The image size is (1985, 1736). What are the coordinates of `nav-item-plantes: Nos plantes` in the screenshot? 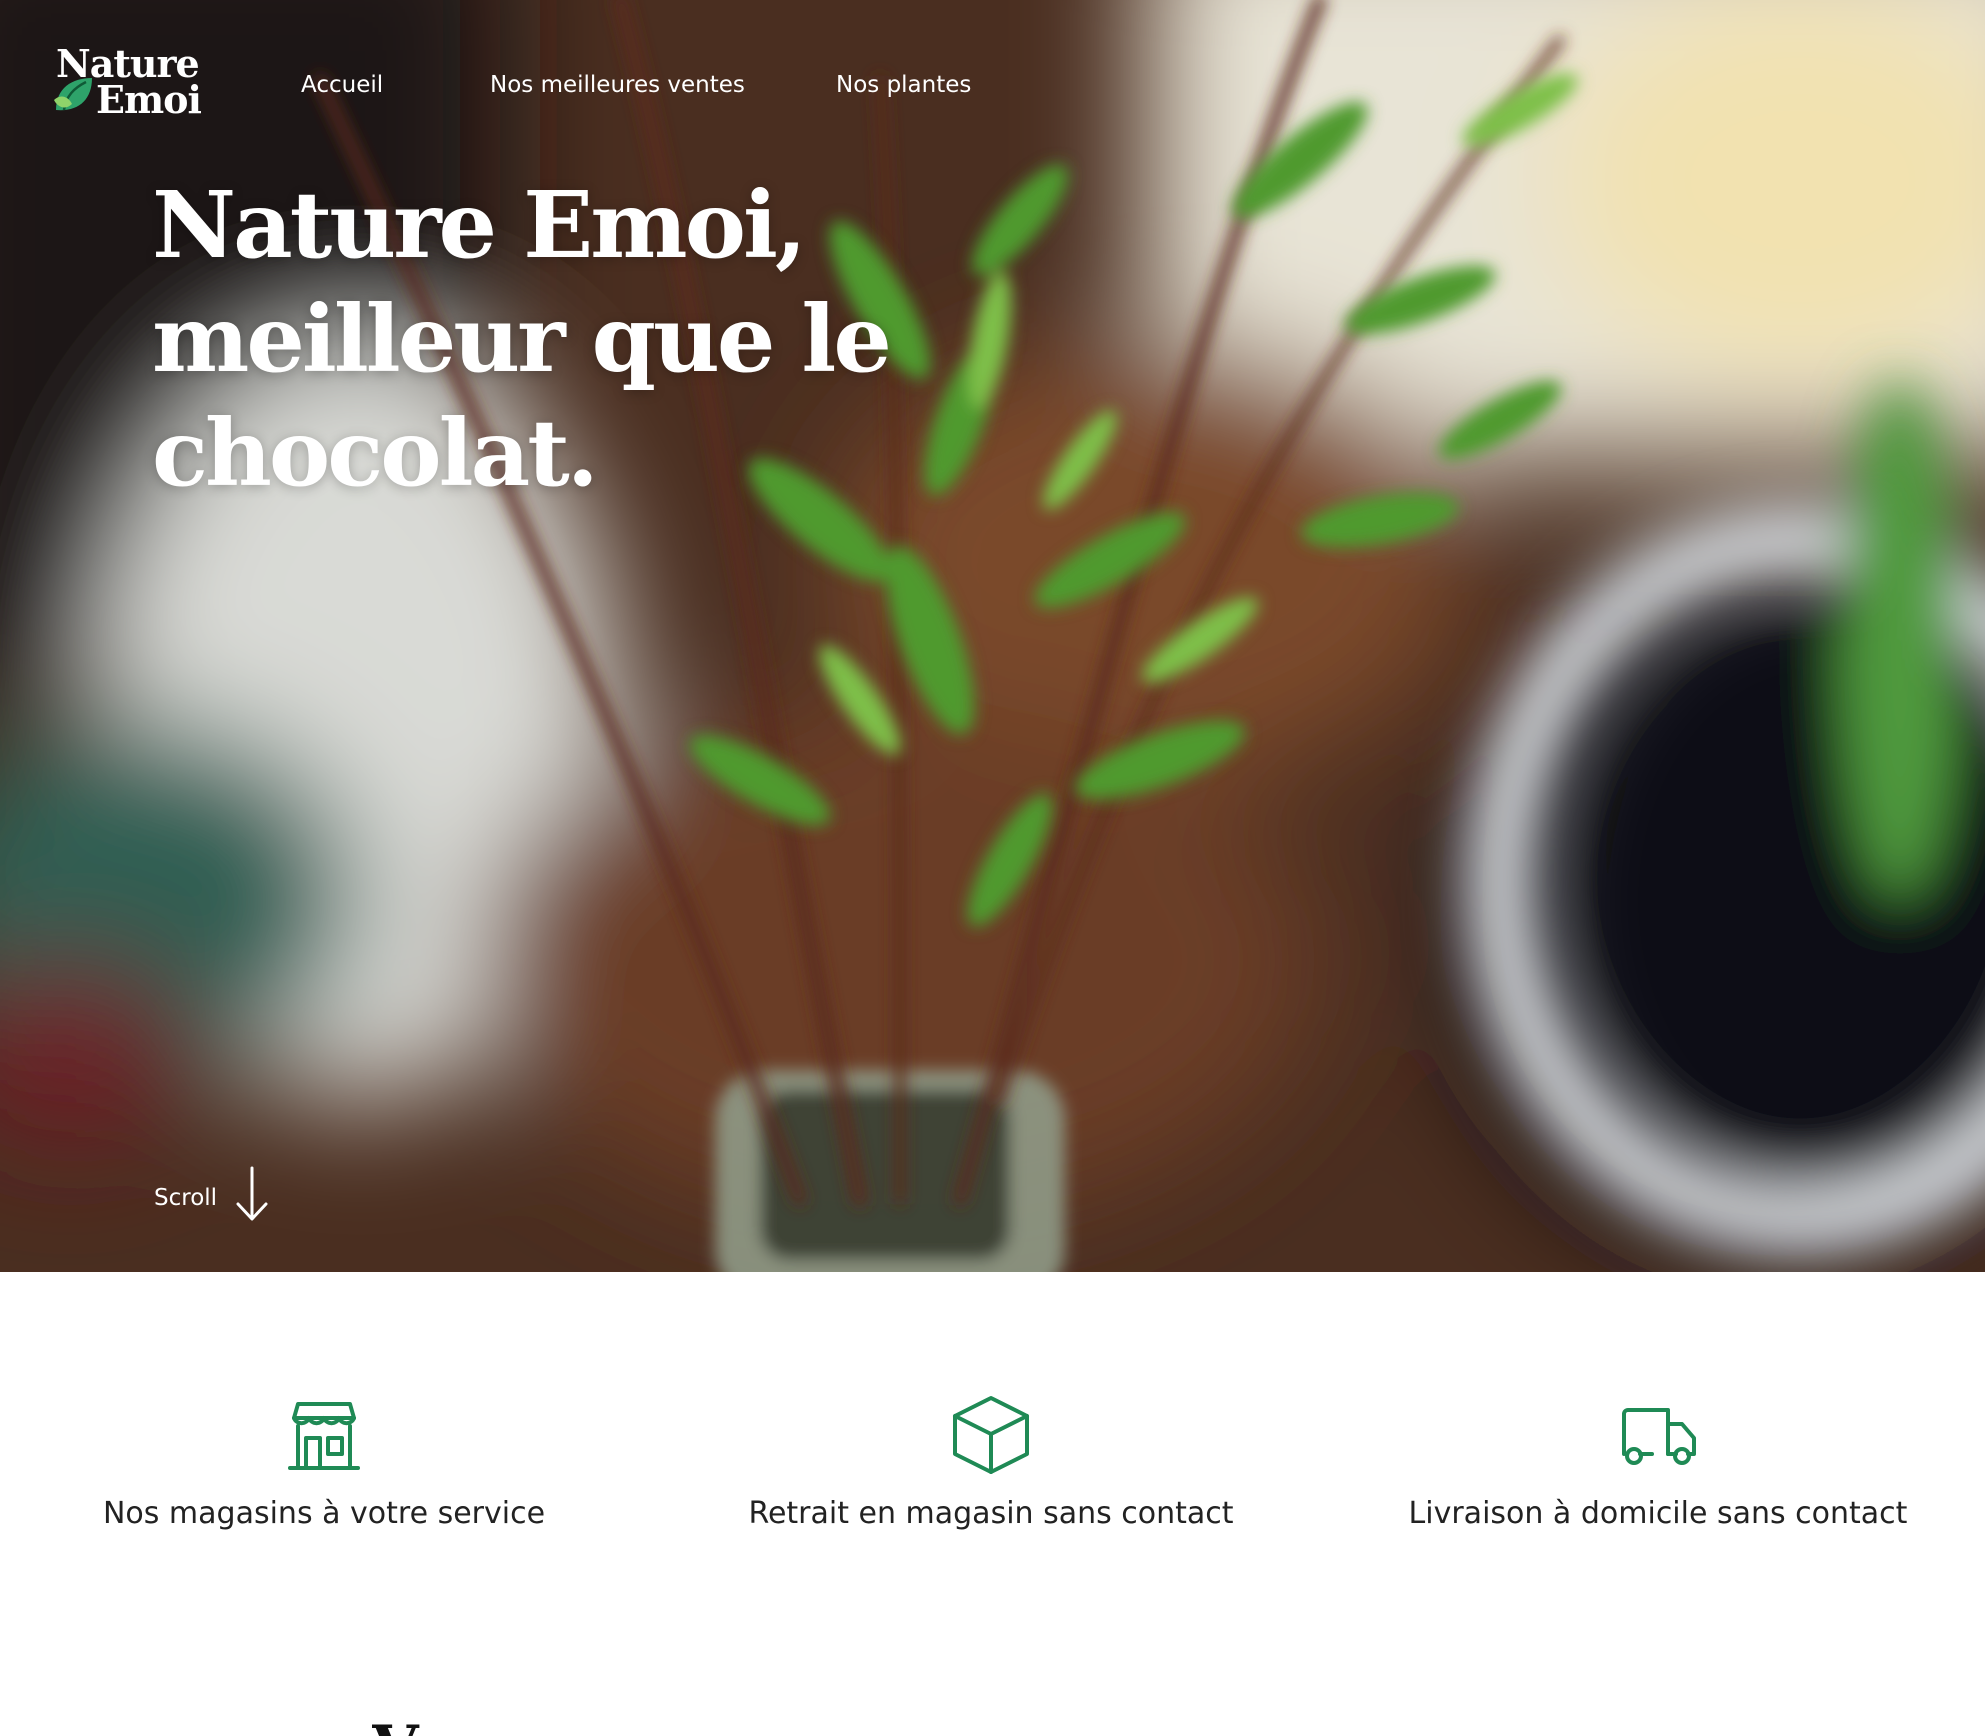 It's located at (903, 85).